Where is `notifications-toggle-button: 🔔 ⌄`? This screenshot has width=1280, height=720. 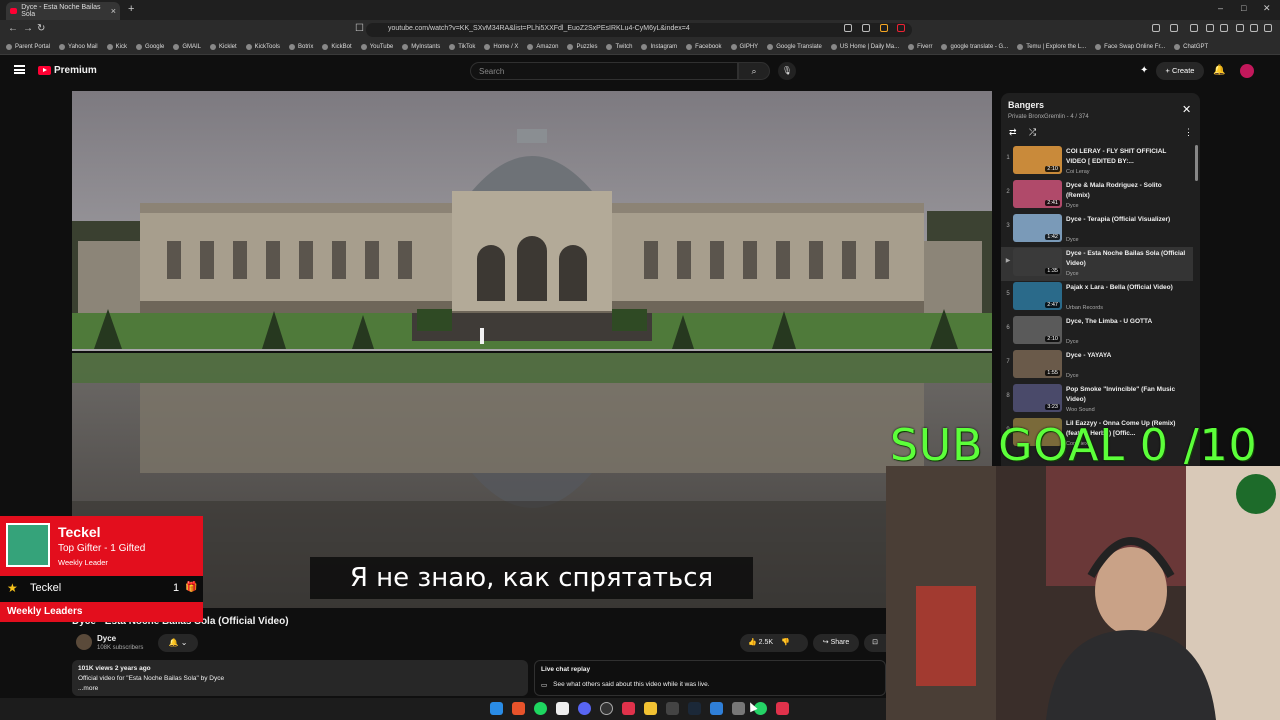
notifications-toggle-button: 🔔 ⌄ is located at coordinates (178, 643).